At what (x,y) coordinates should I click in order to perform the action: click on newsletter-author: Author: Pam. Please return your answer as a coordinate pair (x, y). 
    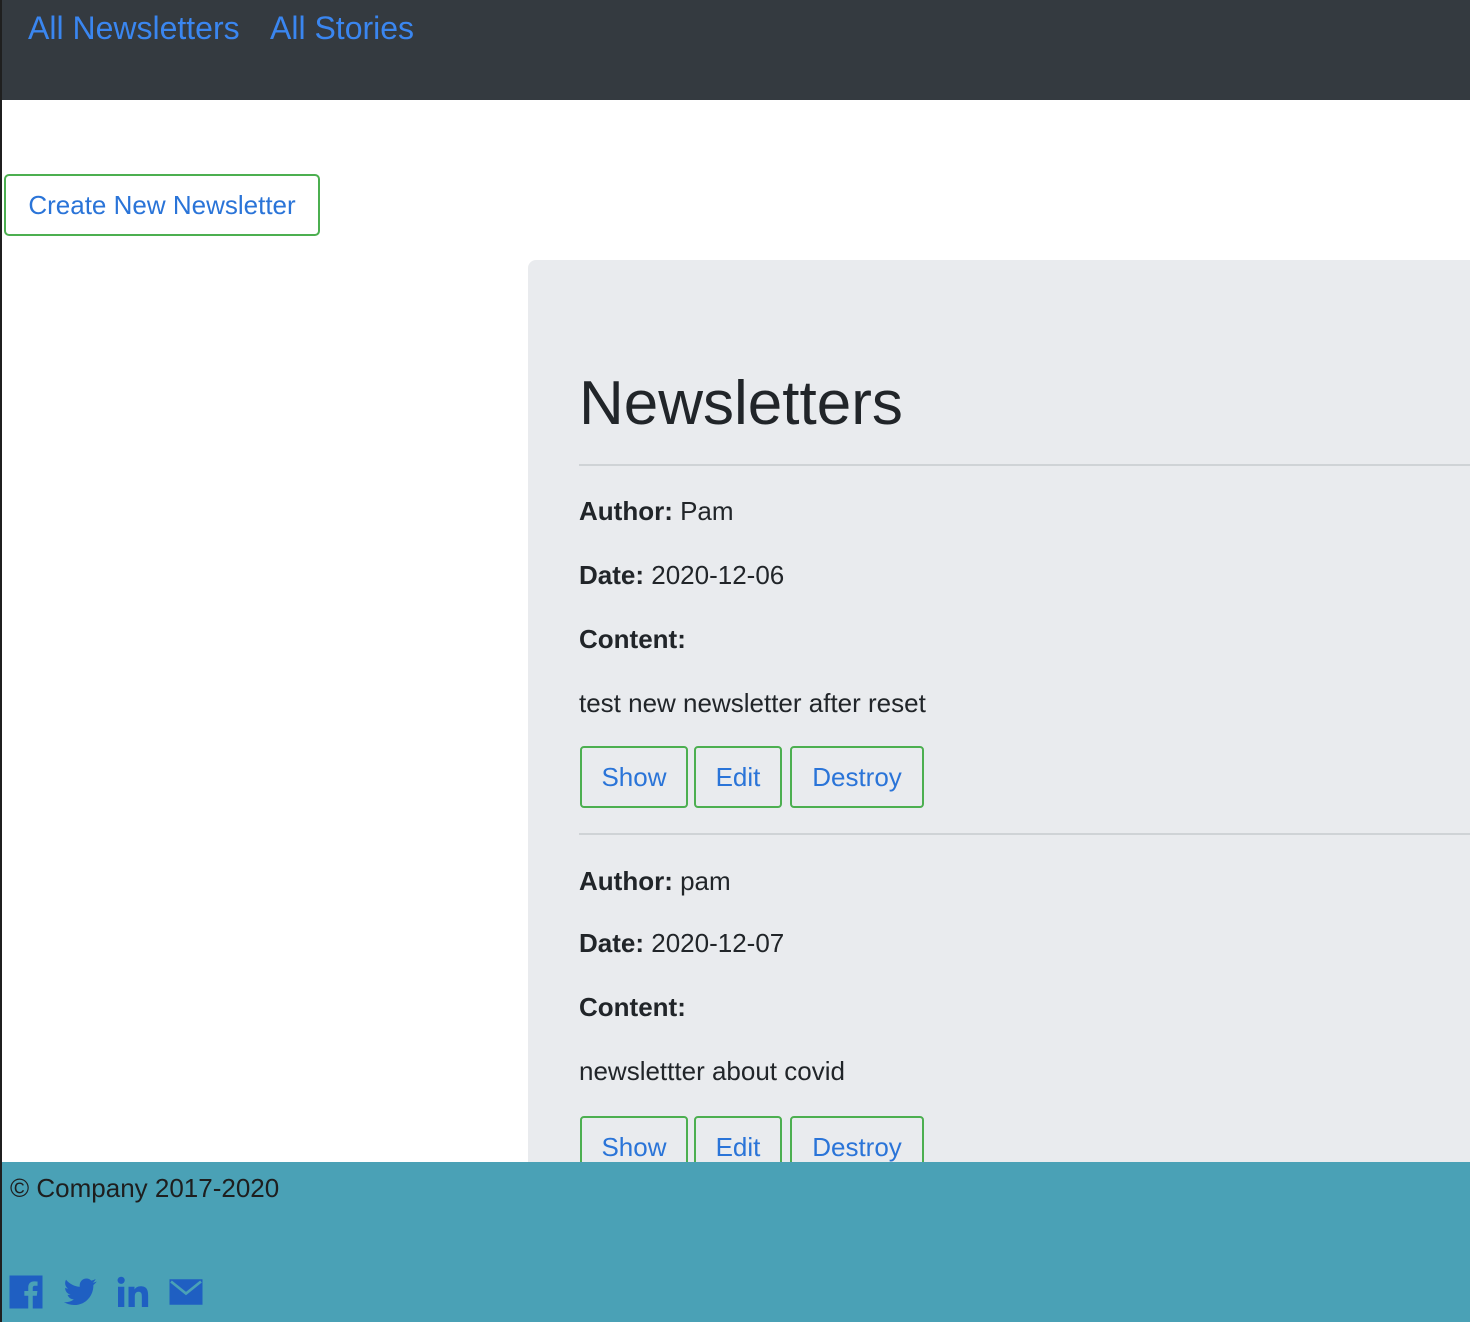
    Looking at the image, I should click on (656, 511).